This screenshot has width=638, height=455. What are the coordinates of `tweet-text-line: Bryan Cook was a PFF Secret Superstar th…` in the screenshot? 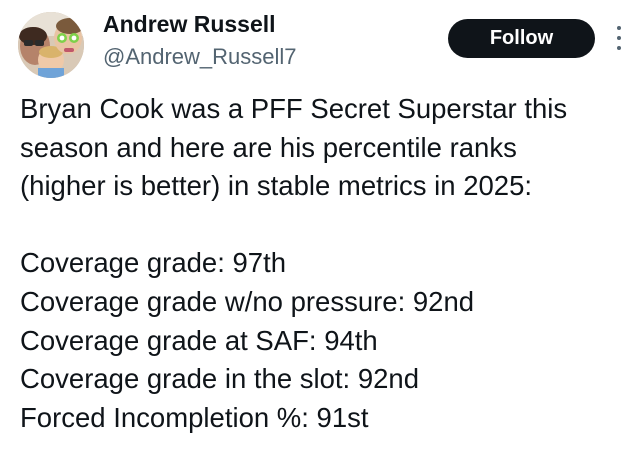 It's located at (294, 108).